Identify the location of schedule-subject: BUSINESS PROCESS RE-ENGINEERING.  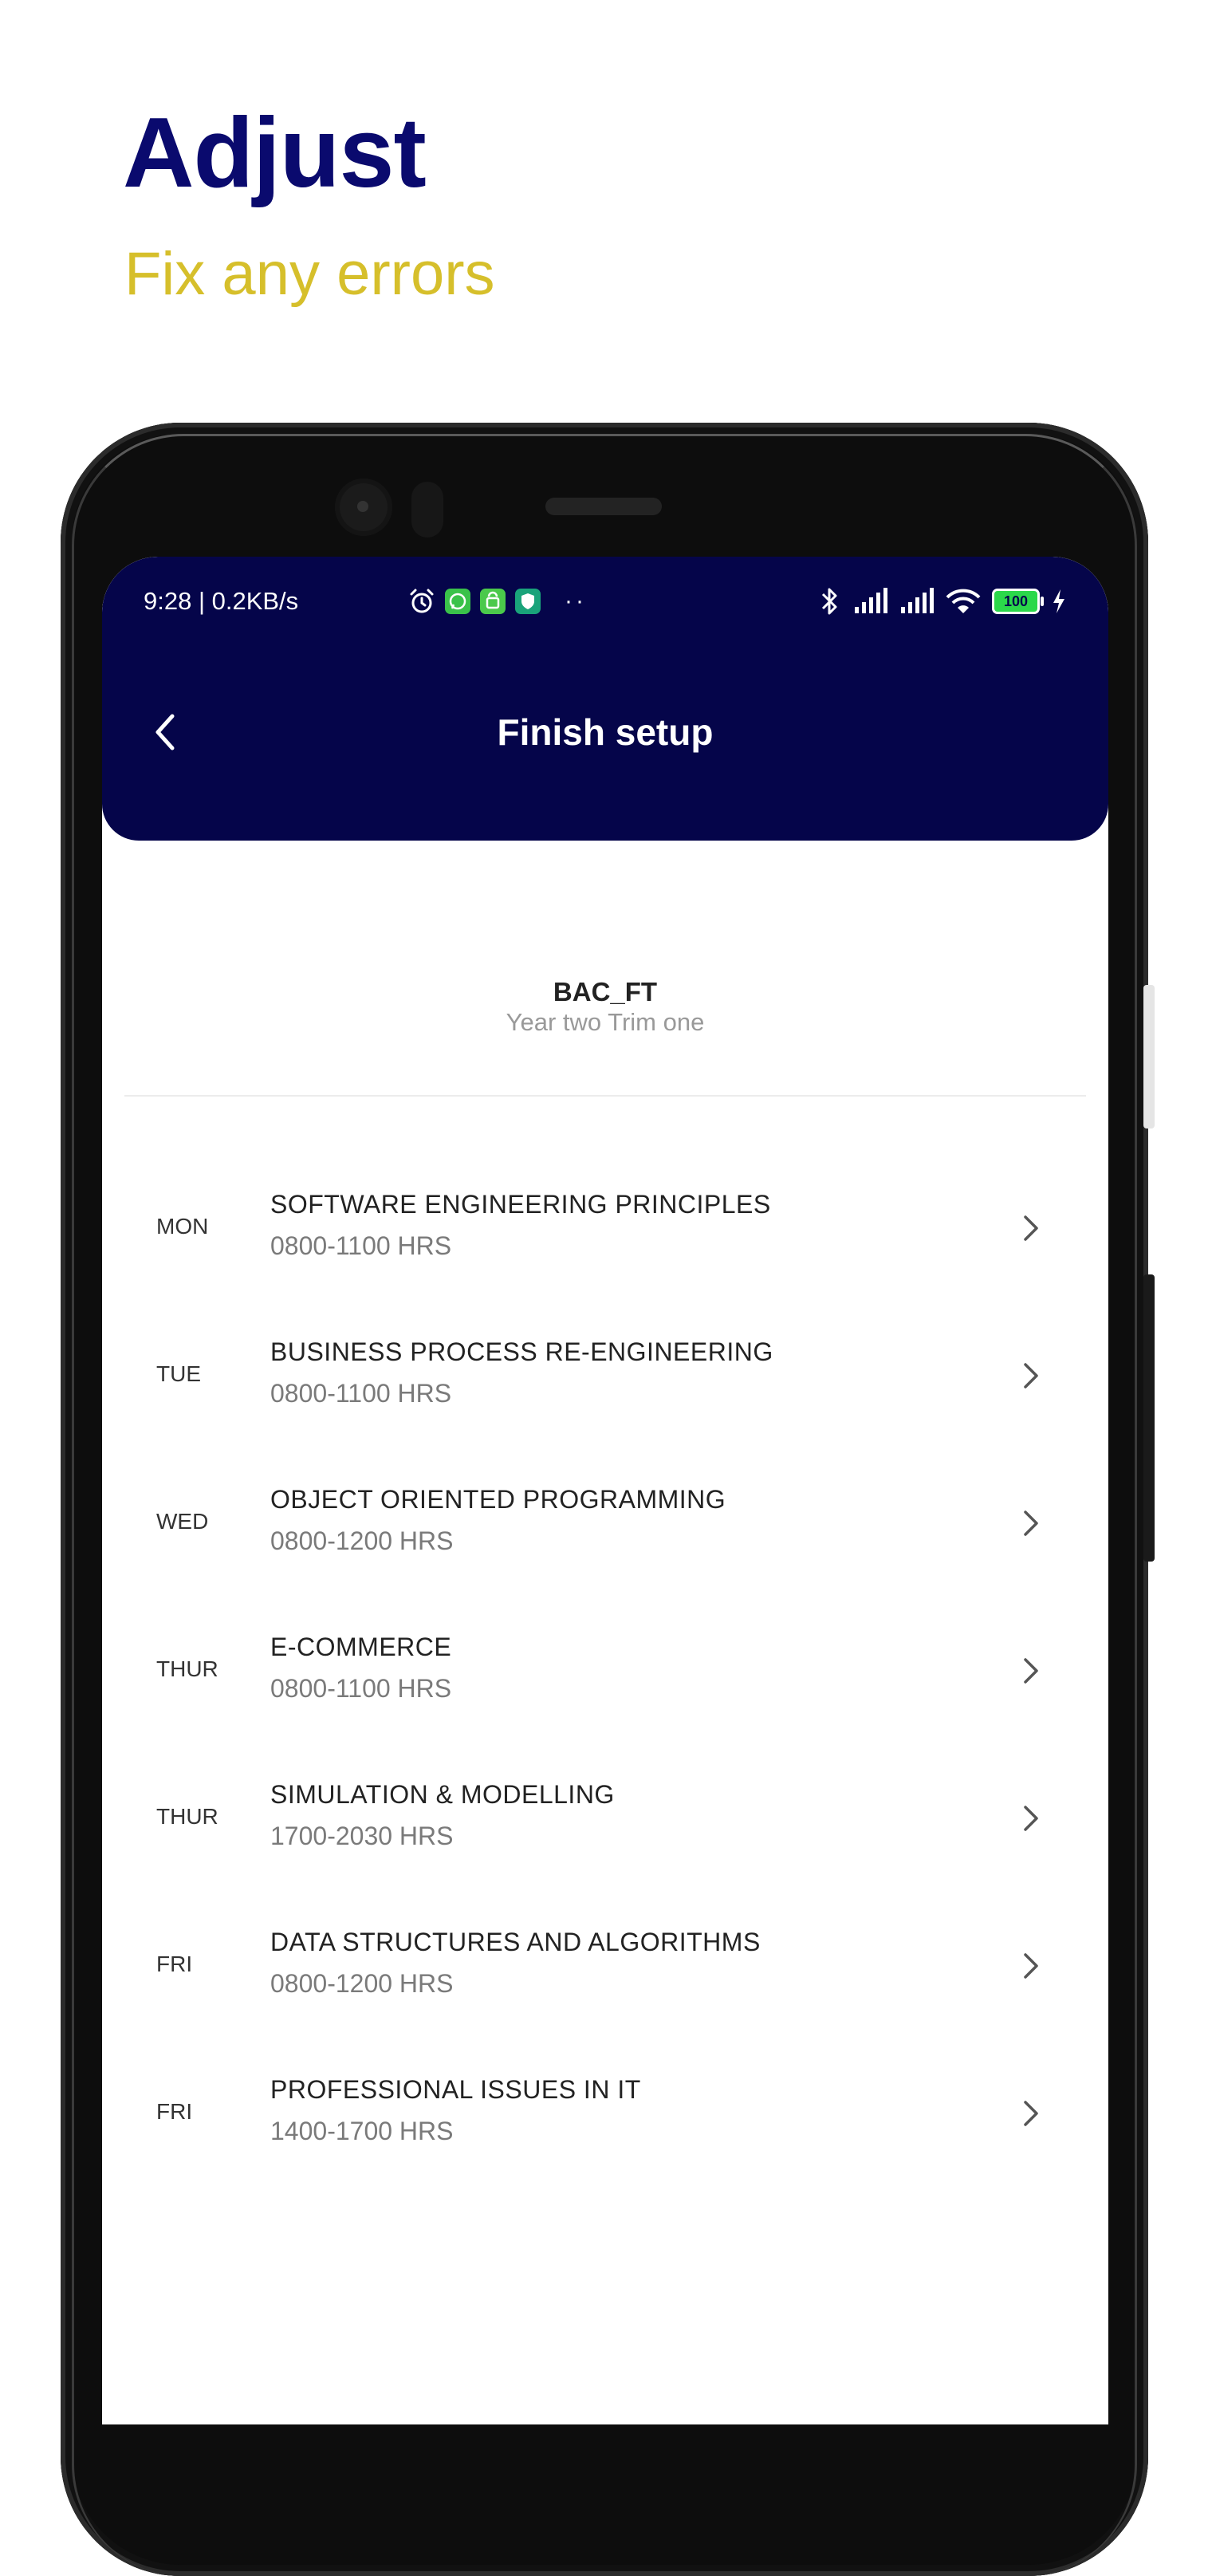
(522, 1351).